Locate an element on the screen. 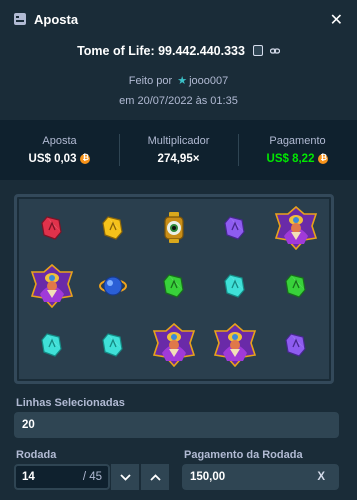 The image size is (357, 500). stat-payout: Pagamento US$ 8,22 is located at coordinates (297, 150).